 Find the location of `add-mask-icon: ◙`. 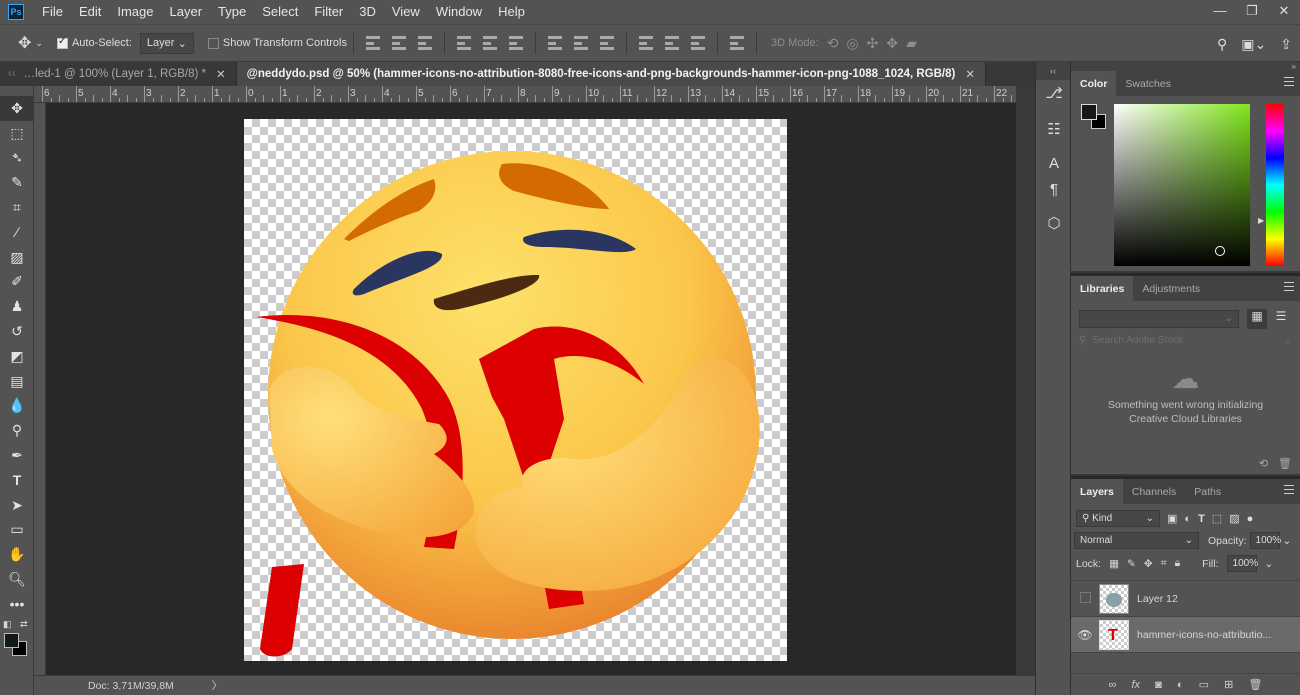

add-mask-icon: ◙ is located at coordinates (1158, 685).